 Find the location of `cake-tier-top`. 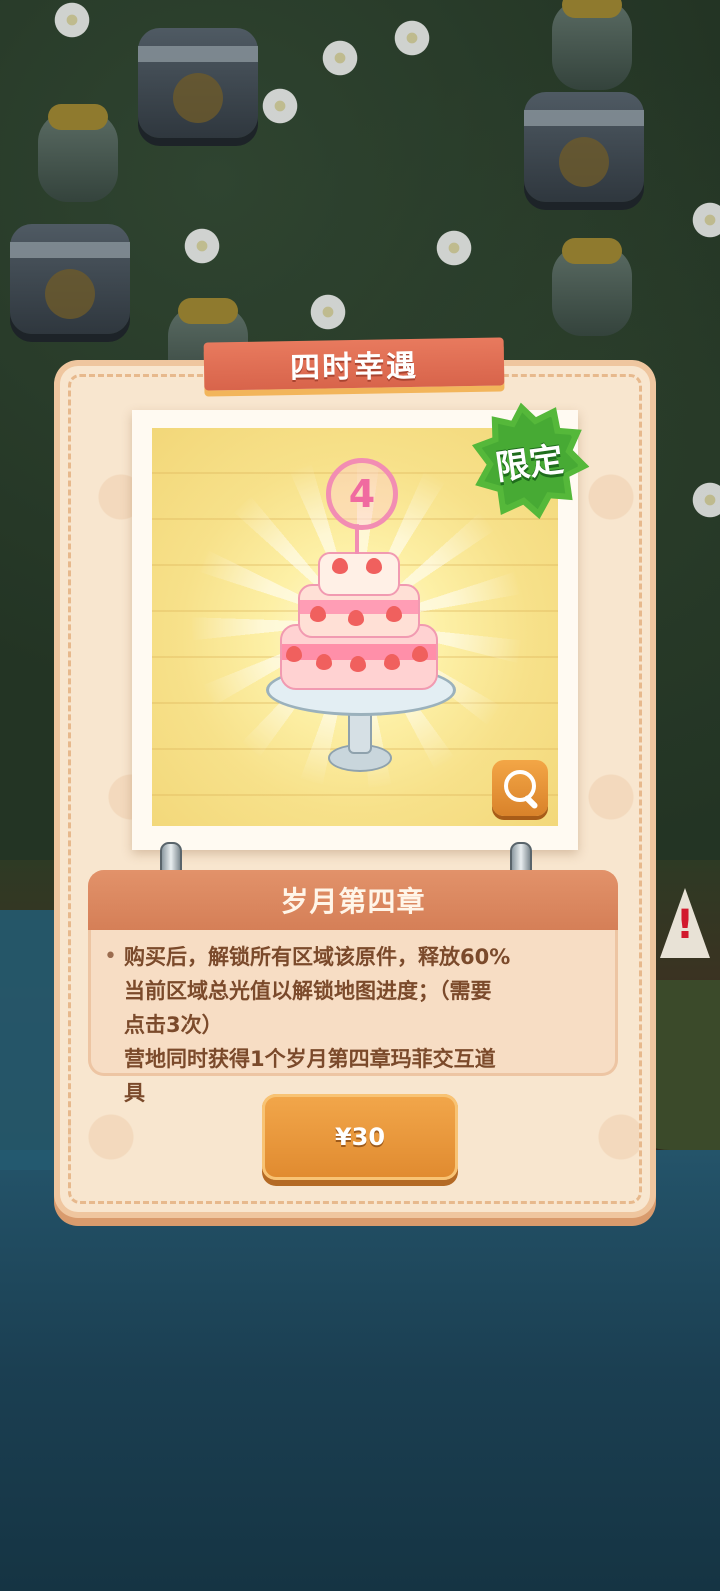

cake-tier-top is located at coordinates (359, 574).